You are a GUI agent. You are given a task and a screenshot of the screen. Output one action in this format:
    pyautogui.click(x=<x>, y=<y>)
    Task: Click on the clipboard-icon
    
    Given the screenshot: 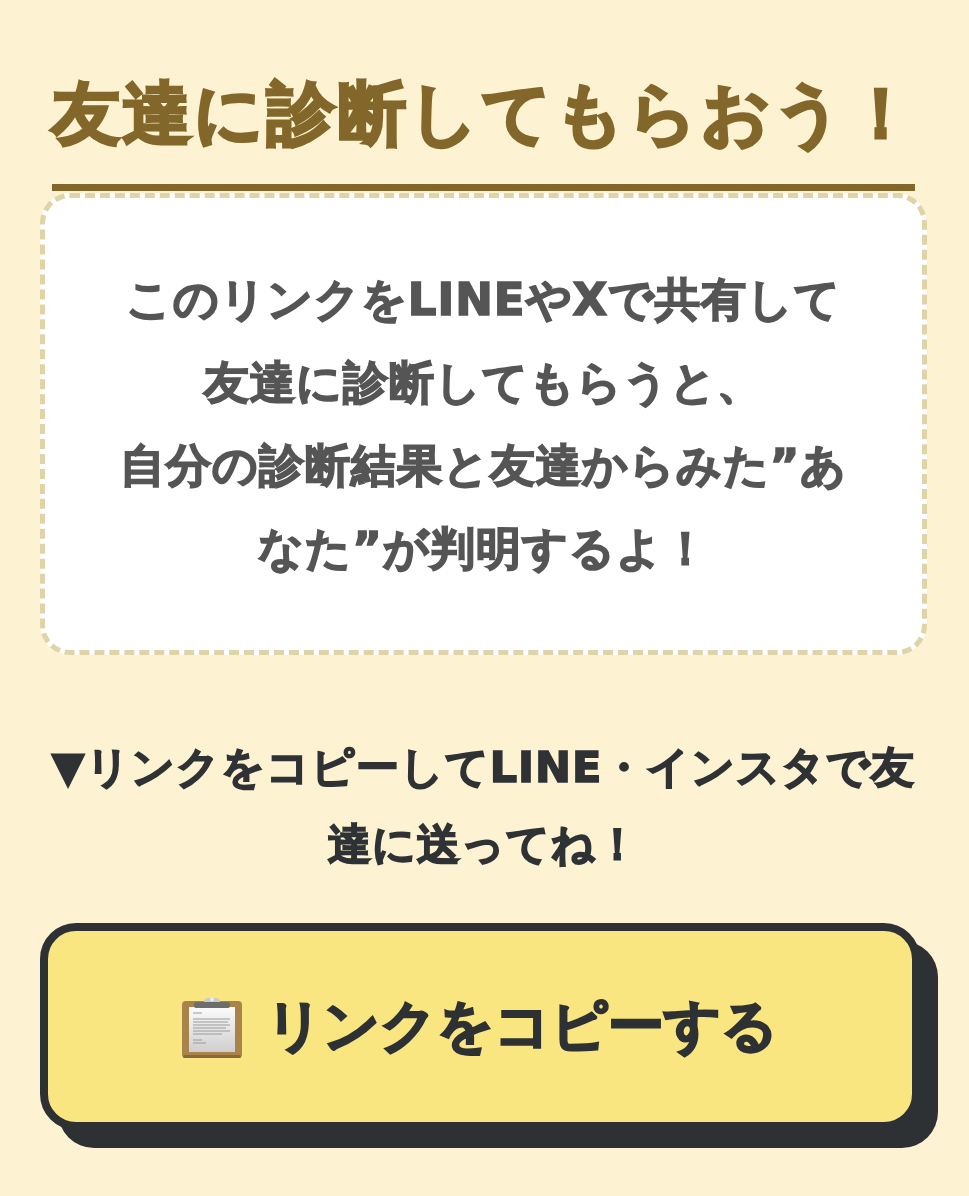 What is the action you would take?
    pyautogui.click(x=212, y=1026)
    